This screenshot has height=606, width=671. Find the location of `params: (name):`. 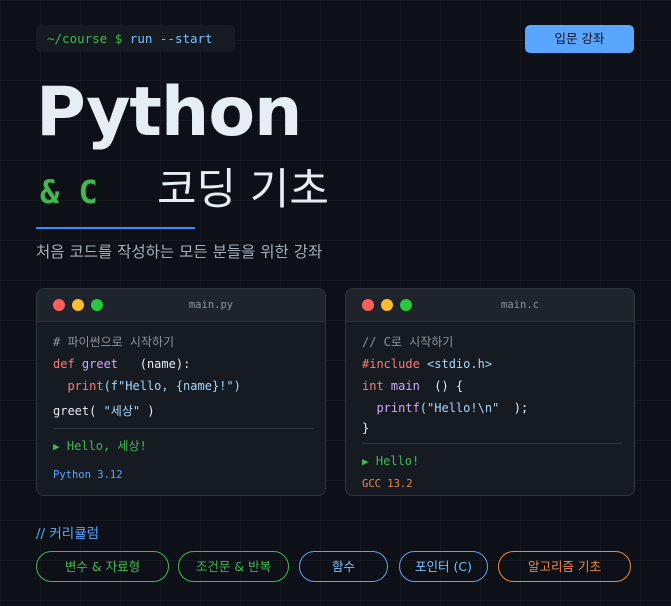

params: (name): is located at coordinates (154, 364).